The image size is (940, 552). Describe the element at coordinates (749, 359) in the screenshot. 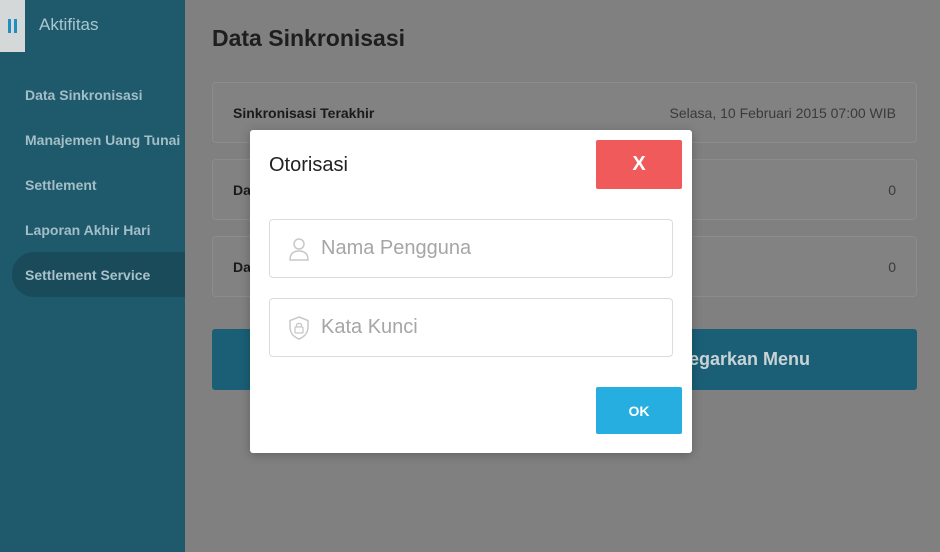

I see `refresh-menu-label: egarkan Menu` at that location.